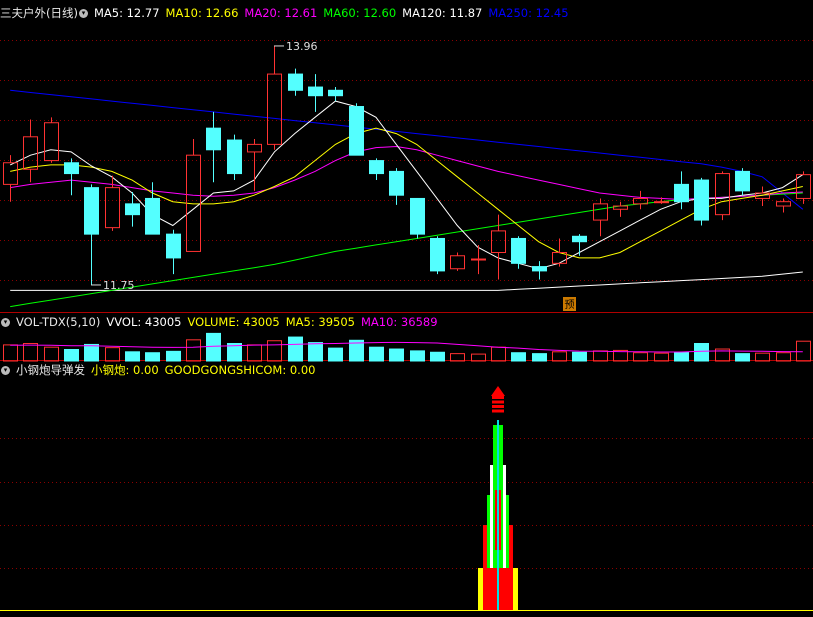 The height and width of the screenshot is (617, 813). I want to click on volume-ma10-line, so click(406, 347).